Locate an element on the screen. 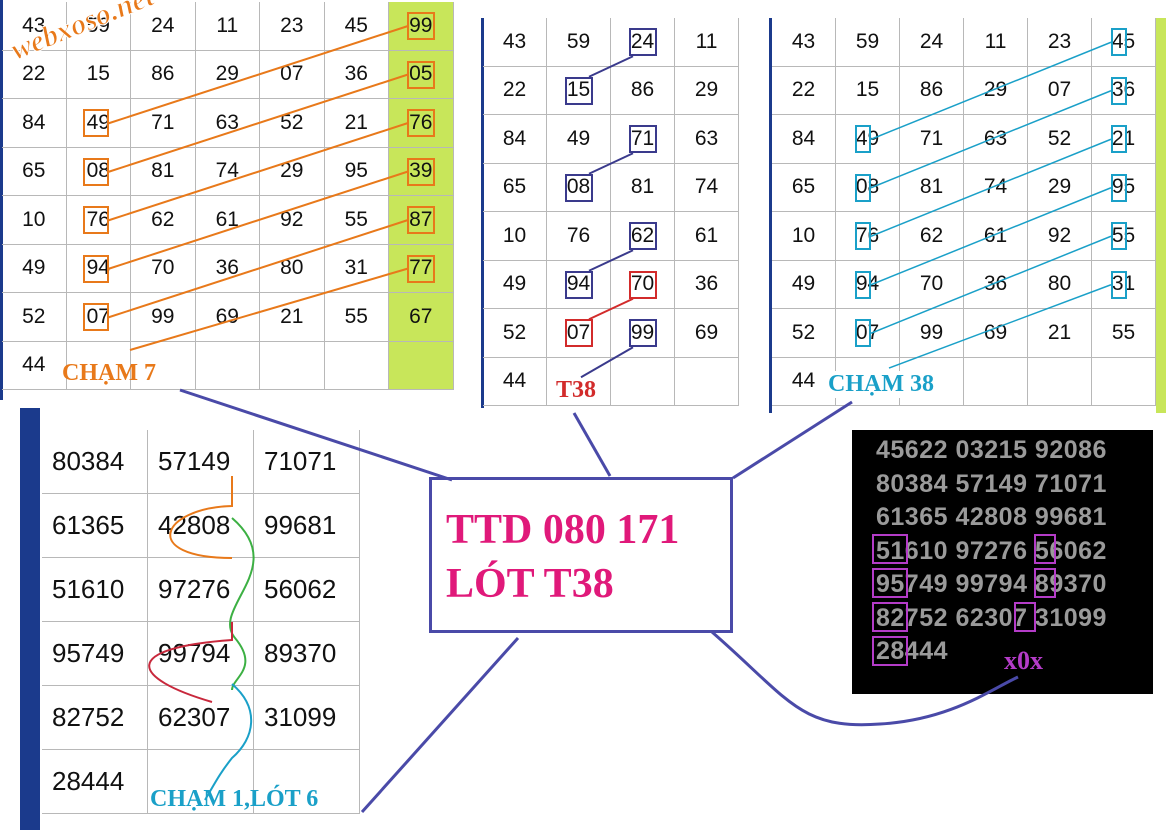  connector-curve is located at coordinates (865, 678).